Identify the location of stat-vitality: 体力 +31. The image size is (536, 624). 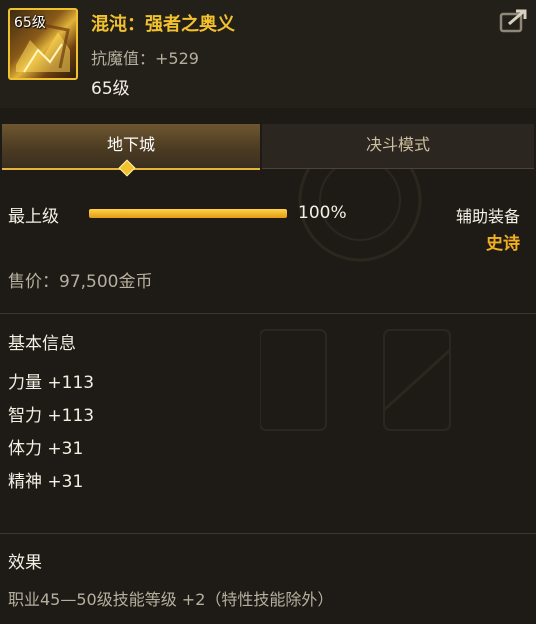
(46, 449).